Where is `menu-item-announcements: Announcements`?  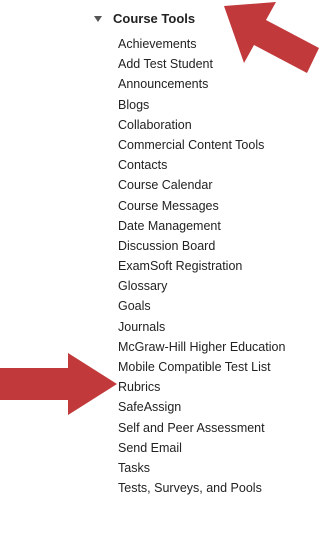
menu-item-announcements: Announcements is located at coordinates (201, 84).